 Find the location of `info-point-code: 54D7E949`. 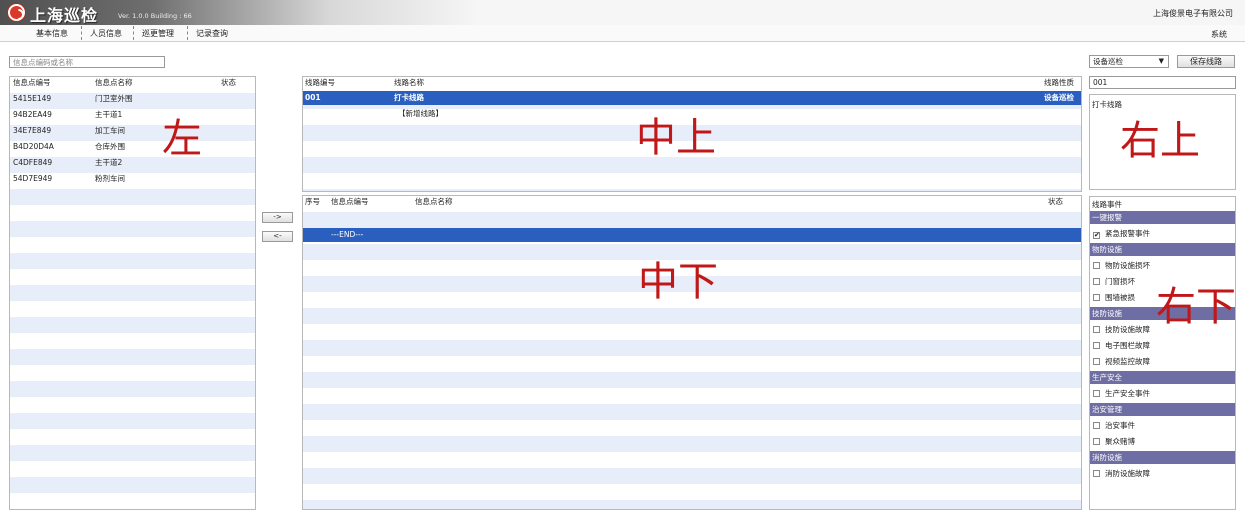

info-point-code: 54D7E949 is located at coordinates (33, 178).